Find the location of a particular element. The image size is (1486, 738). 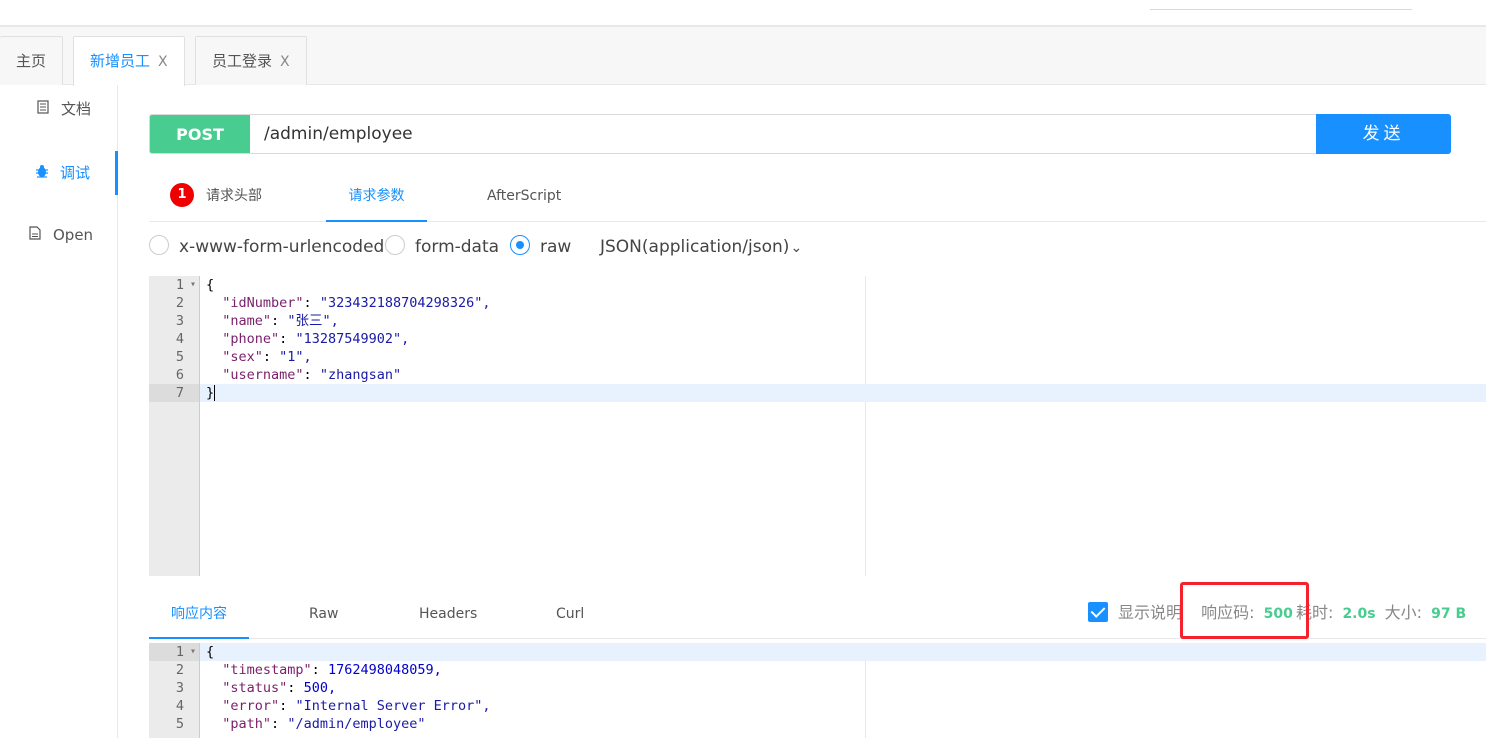

tab-response-curl: Curl is located at coordinates (570, 615).